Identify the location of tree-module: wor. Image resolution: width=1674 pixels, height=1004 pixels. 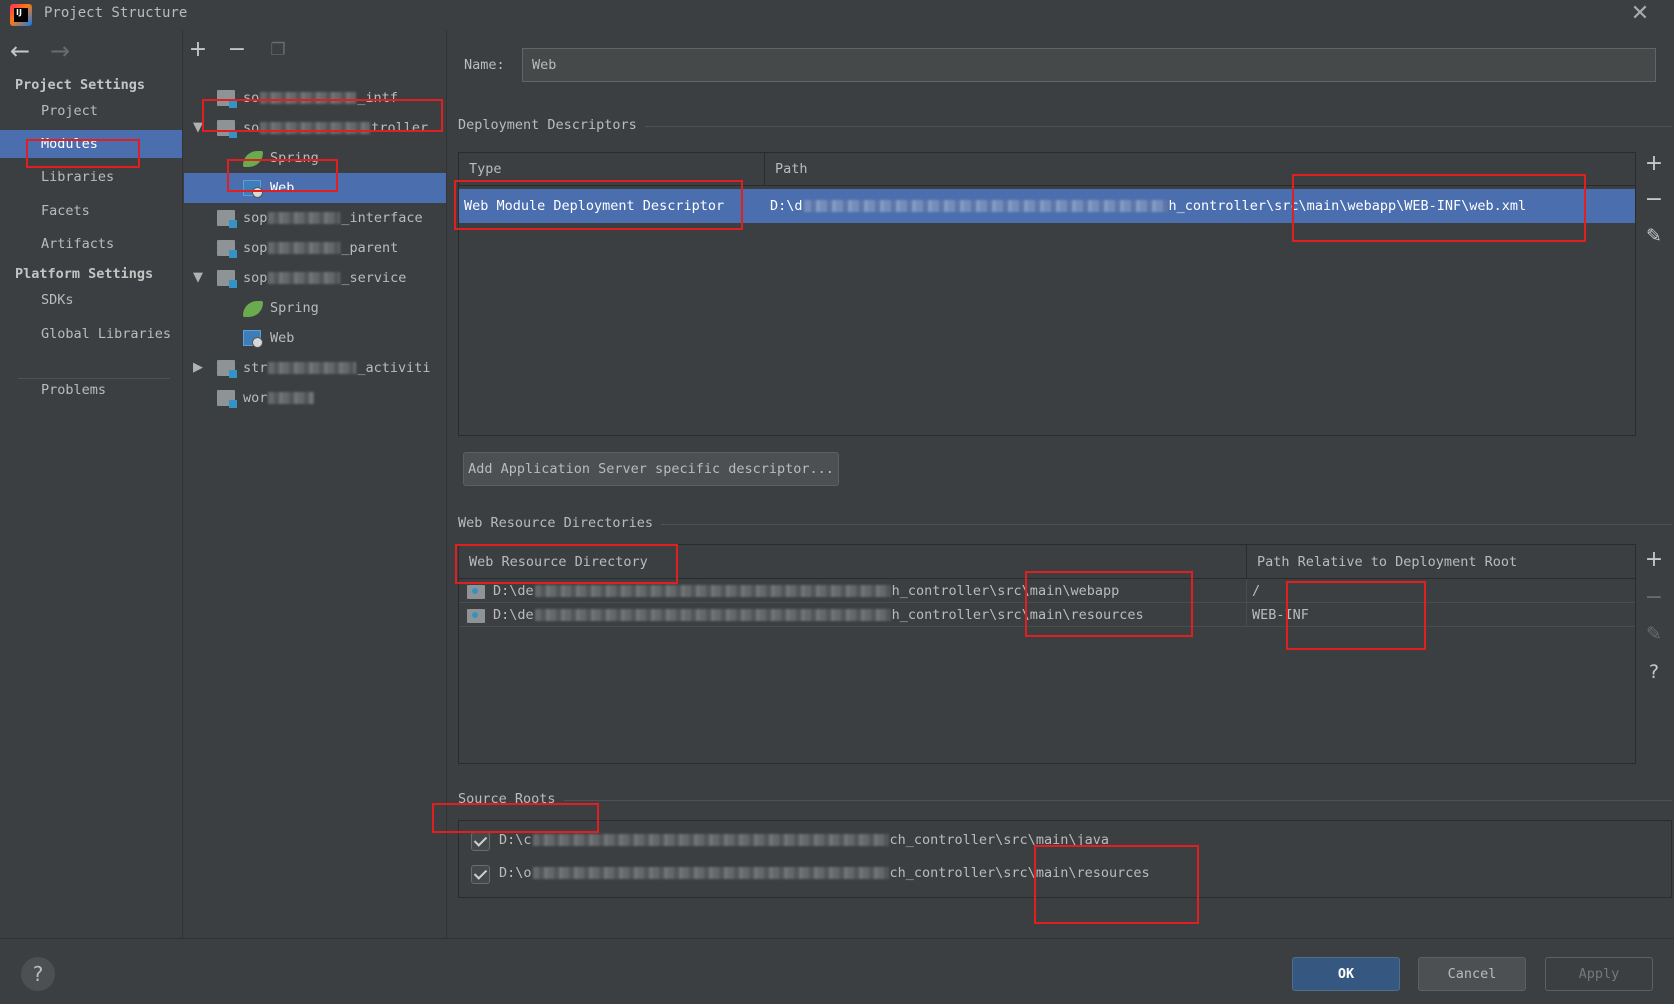
(315, 398).